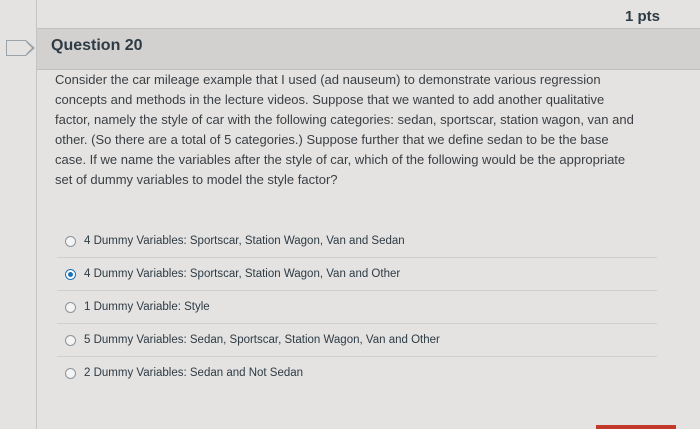  What do you see at coordinates (97, 45) in the screenshot?
I see `question-title: Question 20` at bounding box center [97, 45].